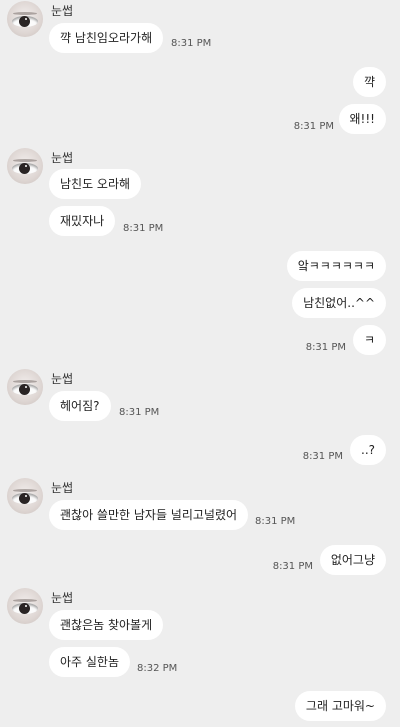  I want to click on message-bubble: 꺅, so click(369, 82).